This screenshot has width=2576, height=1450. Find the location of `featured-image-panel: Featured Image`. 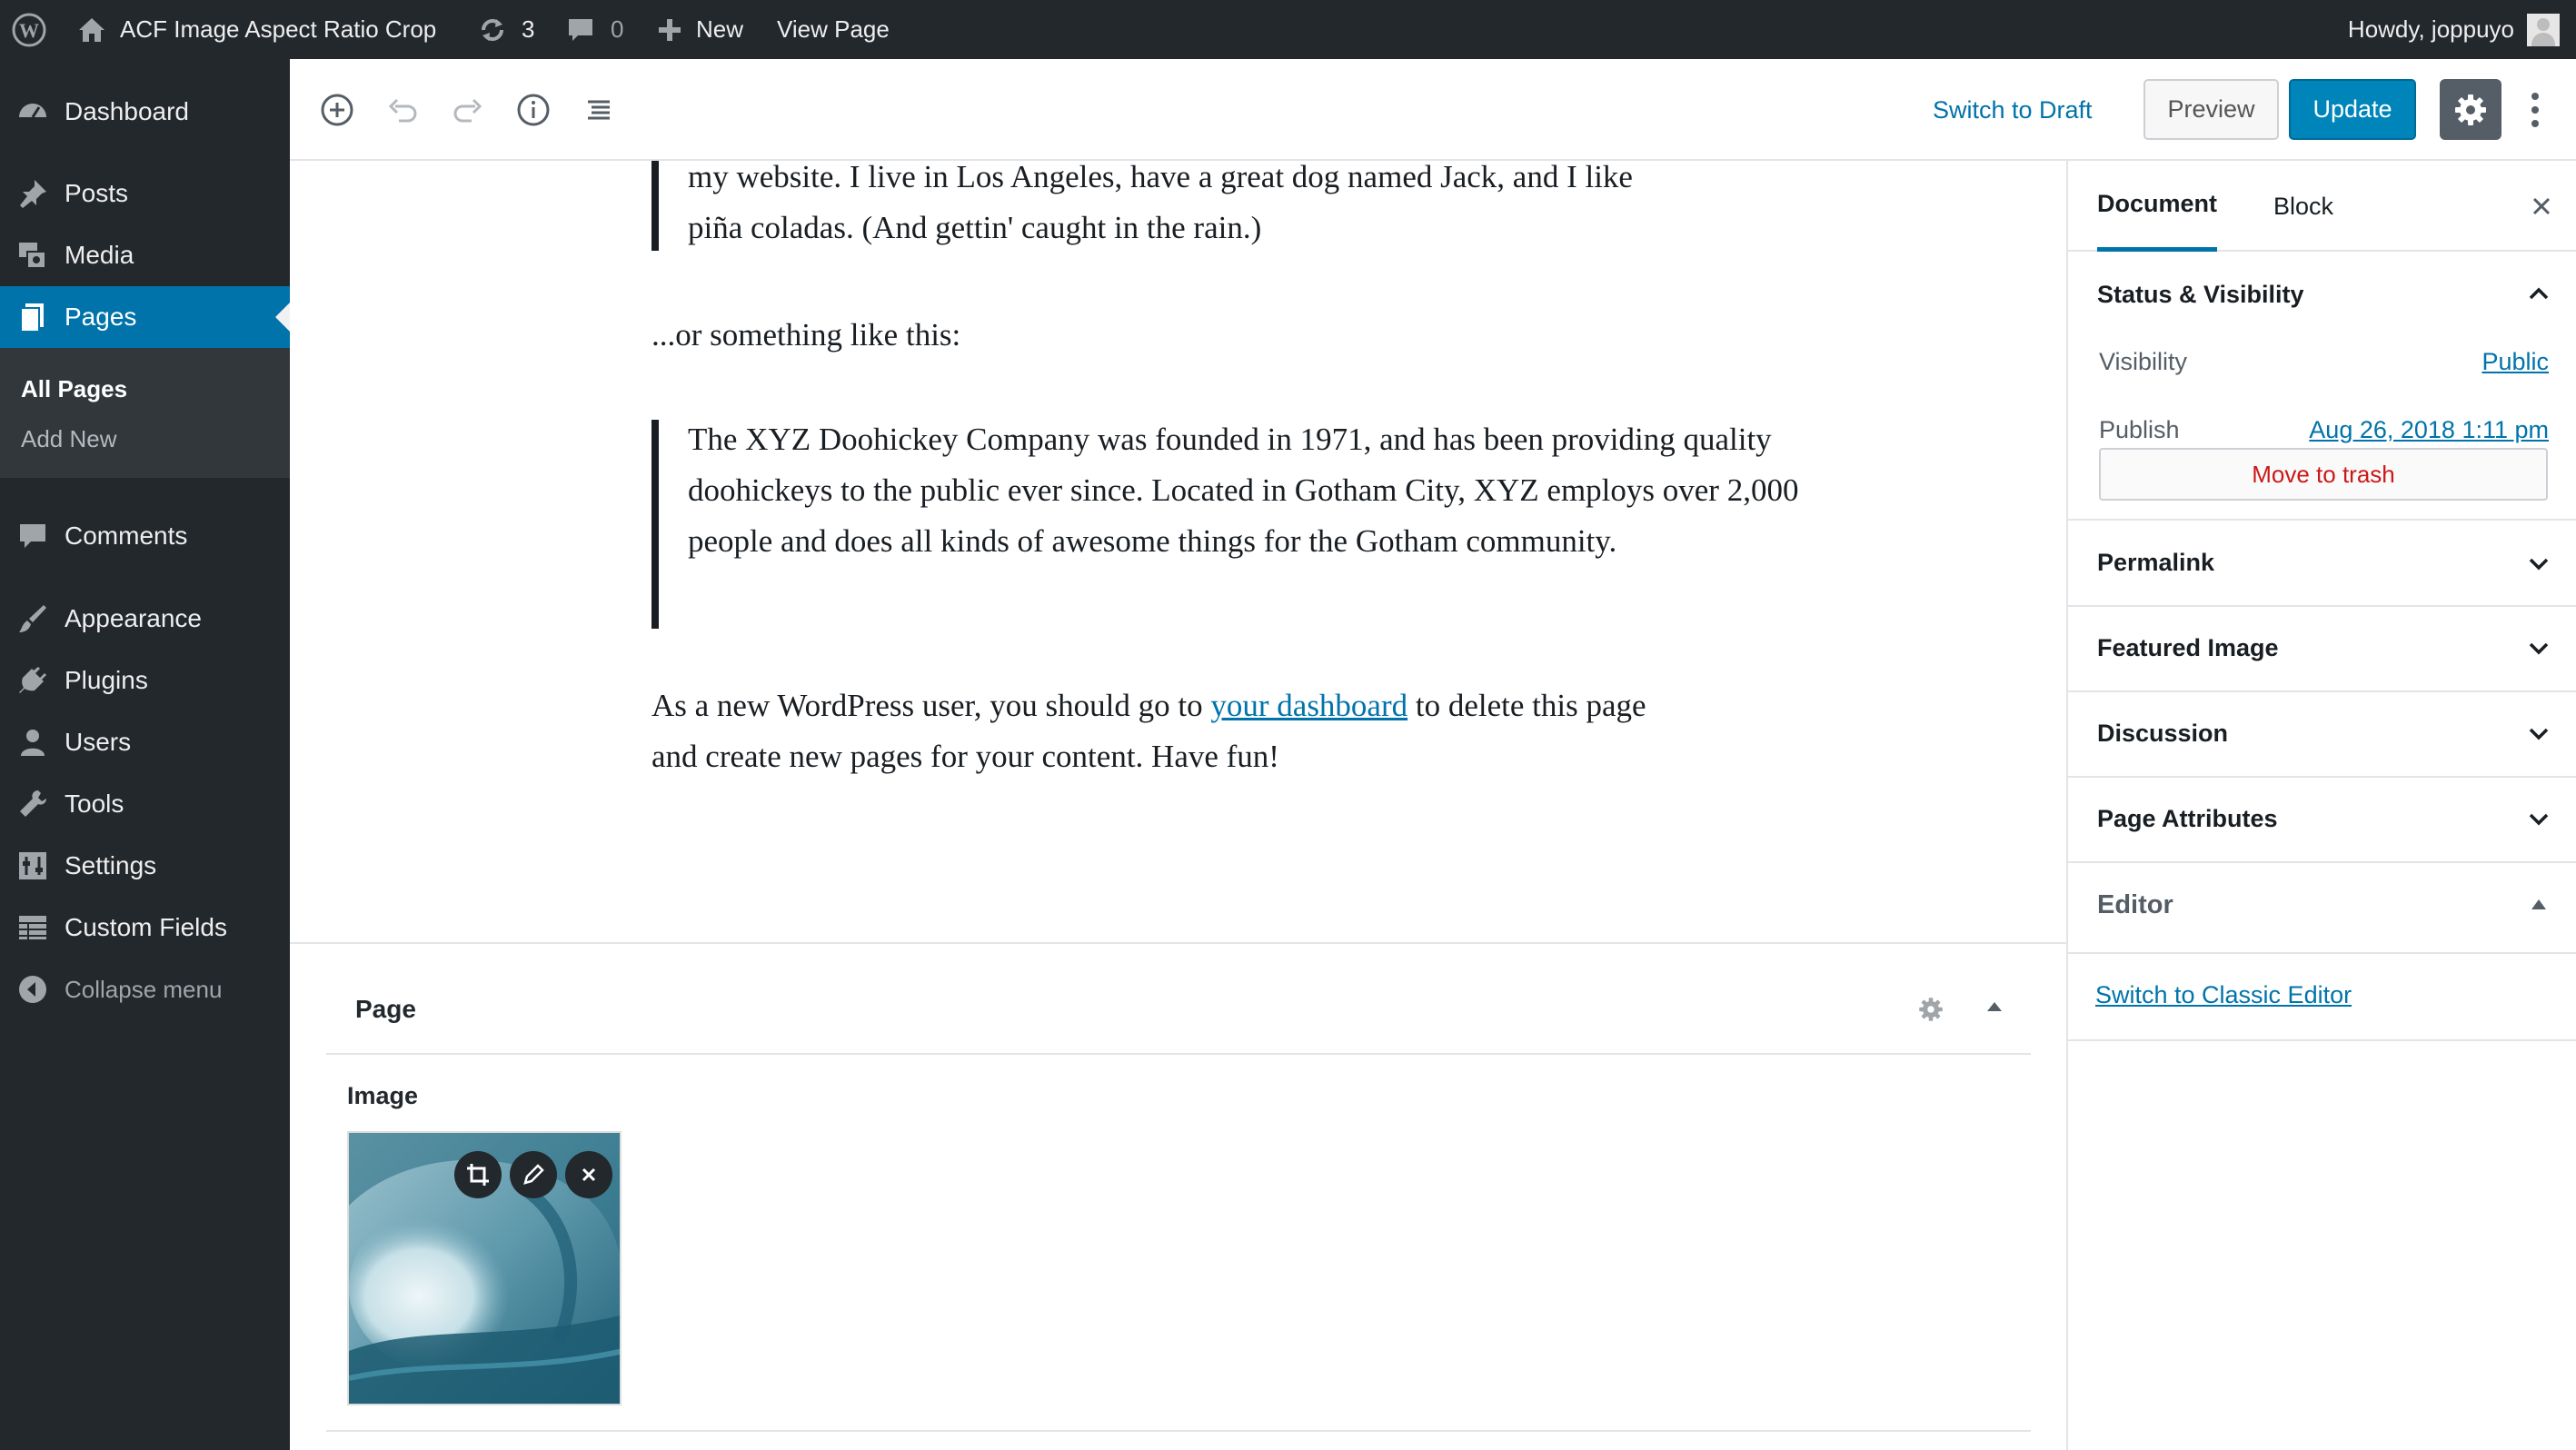

featured-image-panel: Featured Image is located at coordinates (2322, 649).